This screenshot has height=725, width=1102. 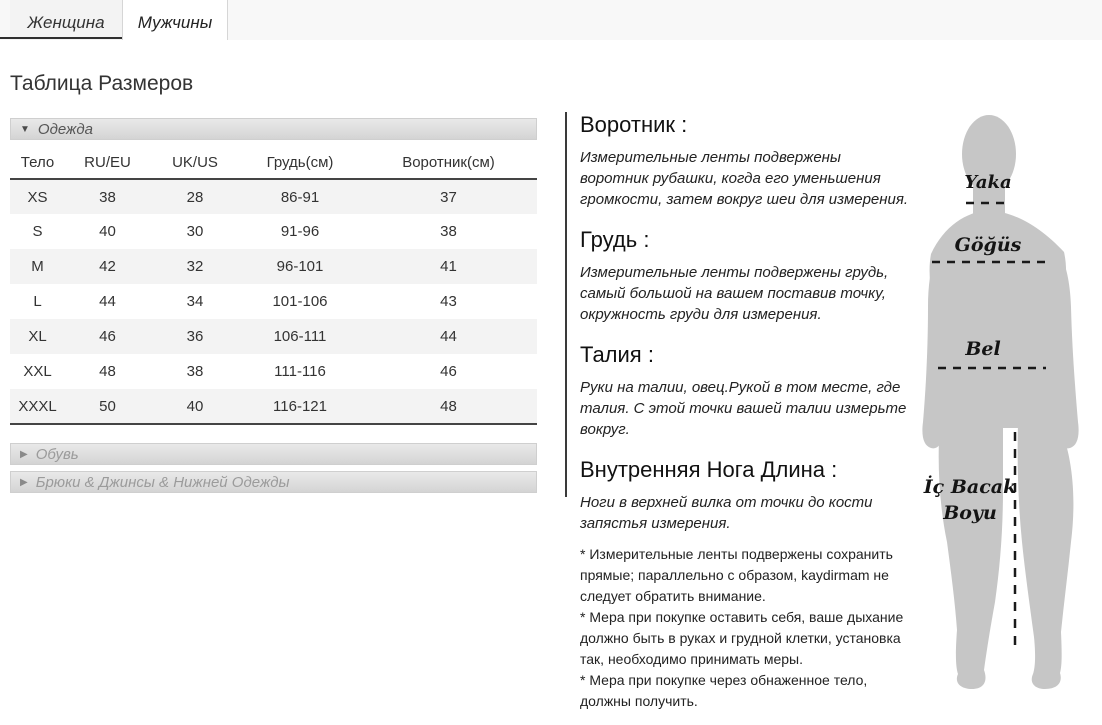 What do you see at coordinates (195, 231) in the screenshot?
I see `cell: 30` at bounding box center [195, 231].